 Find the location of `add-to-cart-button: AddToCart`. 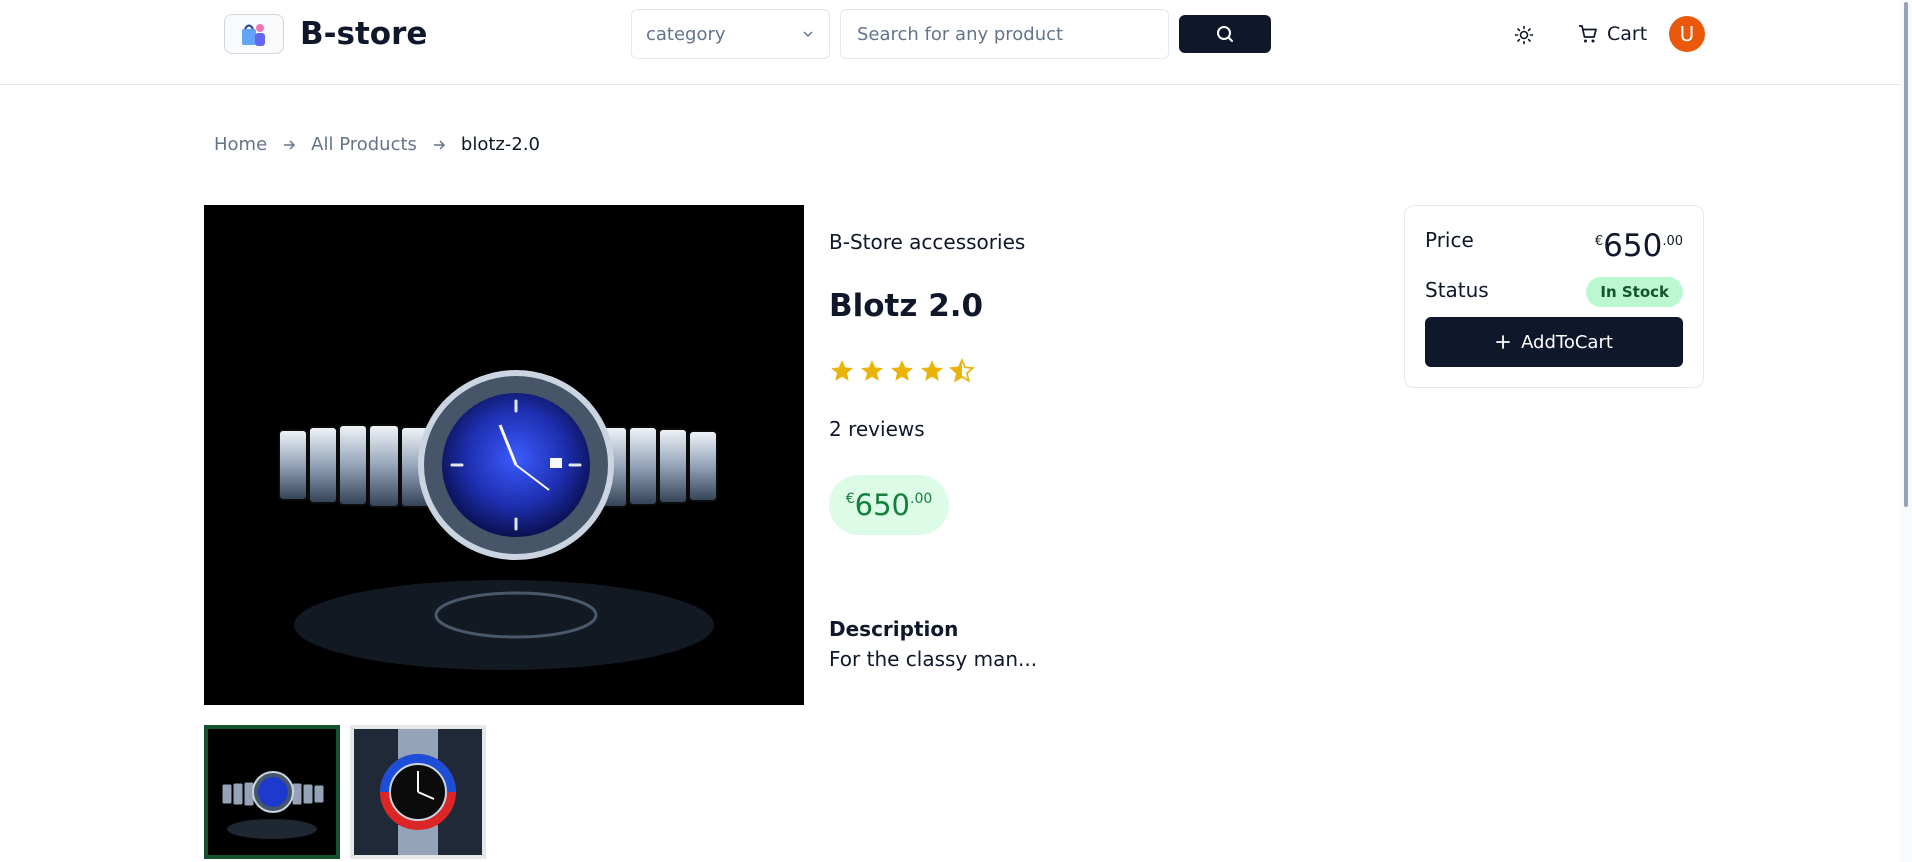

add-to-cart-button: AddToCart is located at coordinates (1554, 342).